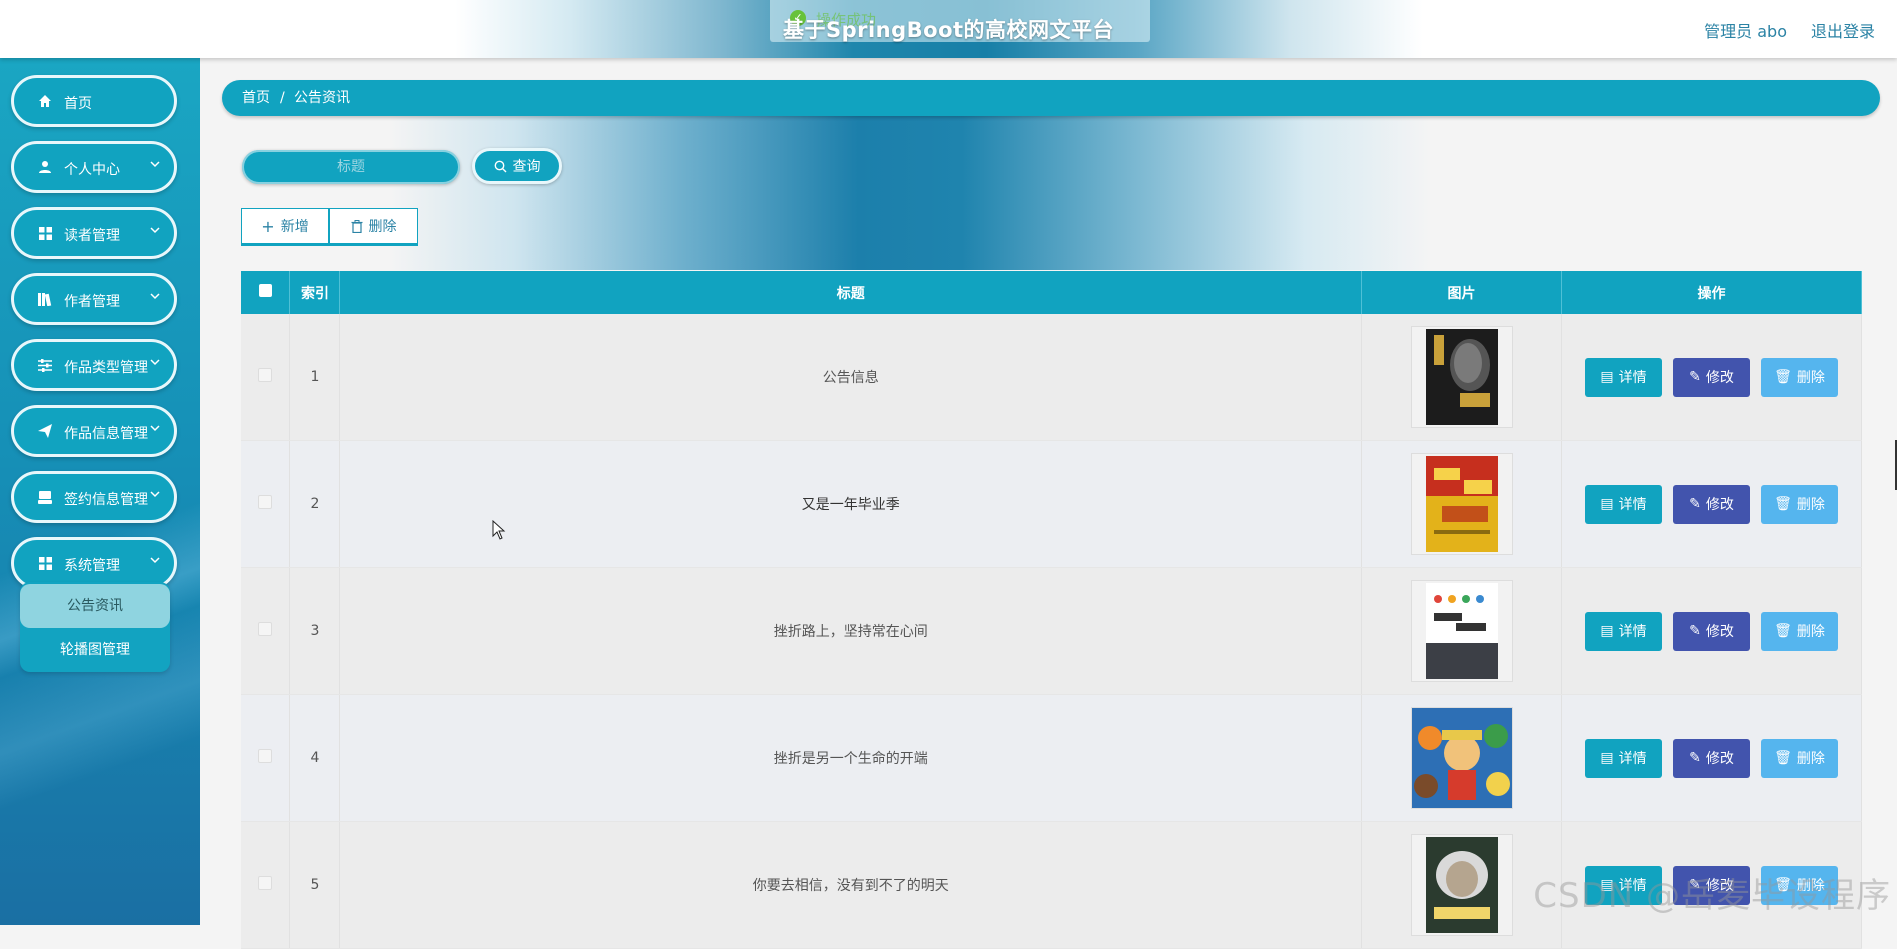 The width and height of the screenshot is (1897, 949). What do you see at coordinates (294, 227) in the screenshot?
I see `add-button-label: 新增` at bounding box center [294, 227].